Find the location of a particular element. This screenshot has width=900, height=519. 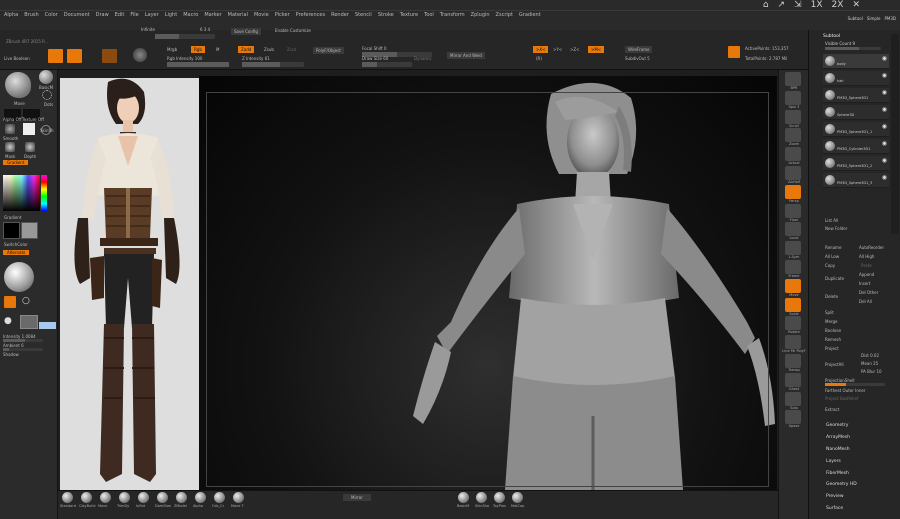

eye-icon: ◉ is located at coordinates (884, 126).